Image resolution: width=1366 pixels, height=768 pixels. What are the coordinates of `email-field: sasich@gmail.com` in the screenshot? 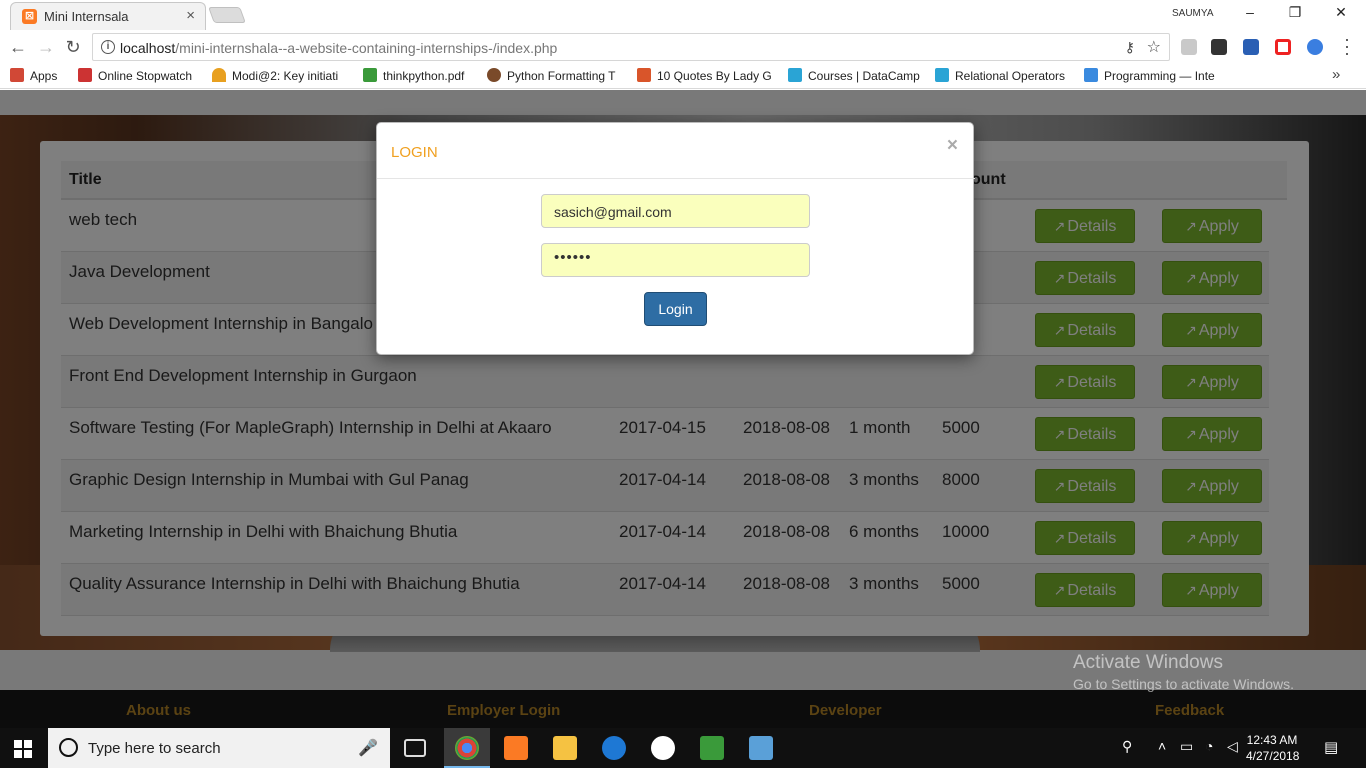 It's located at (675, 211).